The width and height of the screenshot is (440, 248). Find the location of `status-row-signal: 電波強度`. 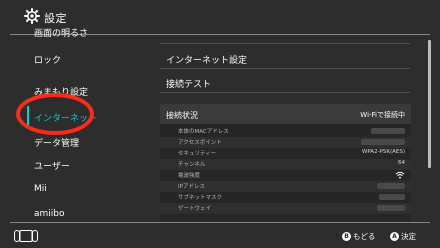

status-row-signal: 電波強度 is located at coordinates (285, 175).